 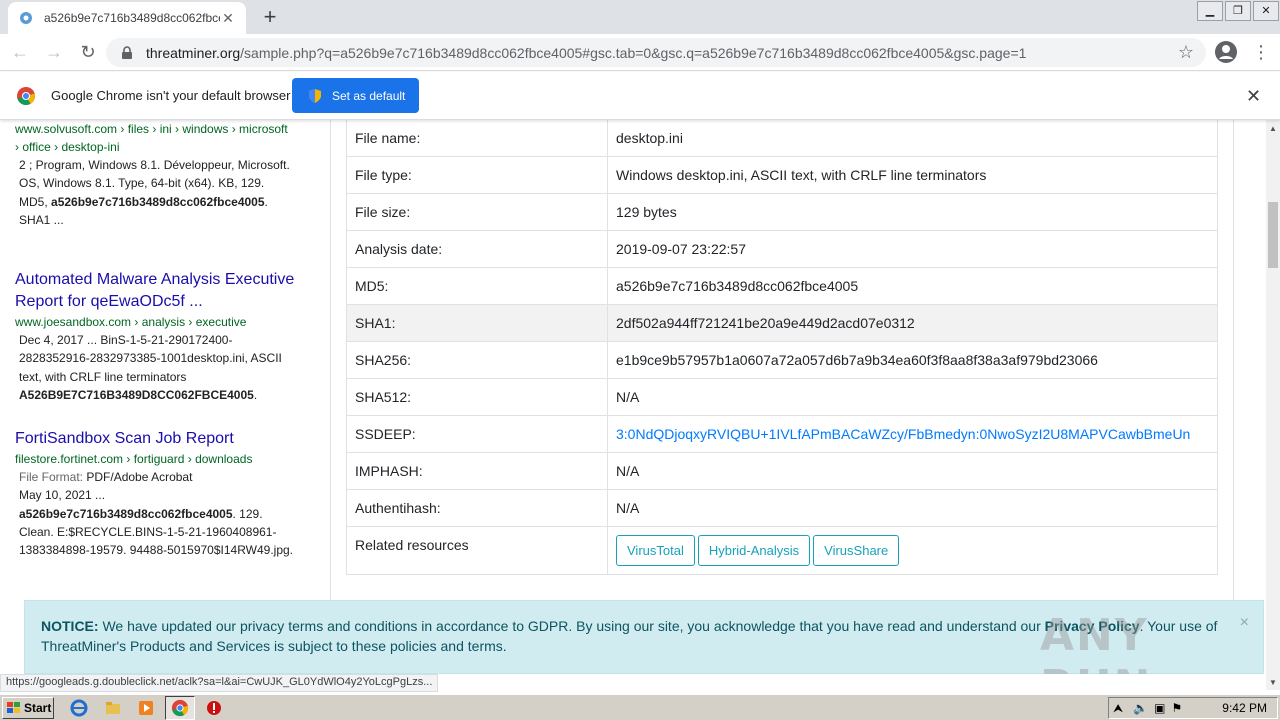 What do you see at coordinates (1273, 682) in the screenshot?
I see `scroll-down-icon: ▼` at bounding box center [1273, 682].